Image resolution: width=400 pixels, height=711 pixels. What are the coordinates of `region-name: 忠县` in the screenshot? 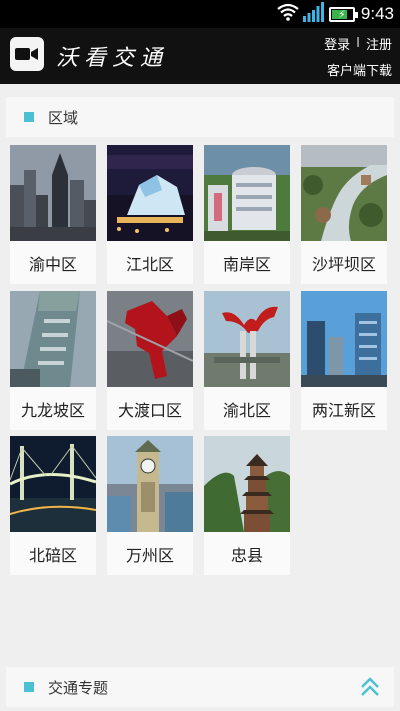 It's located at (246, 555).